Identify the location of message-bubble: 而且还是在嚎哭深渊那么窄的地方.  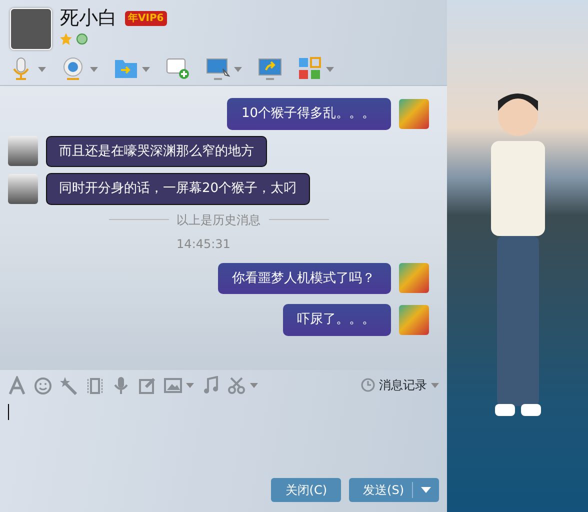
(156, 151).